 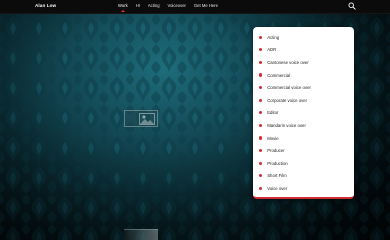 What do you see at coordinates (206, 5) in the screenshot?
I see `nav-item-get-me-here: Get Me Here` at bounding box center [206, 5].